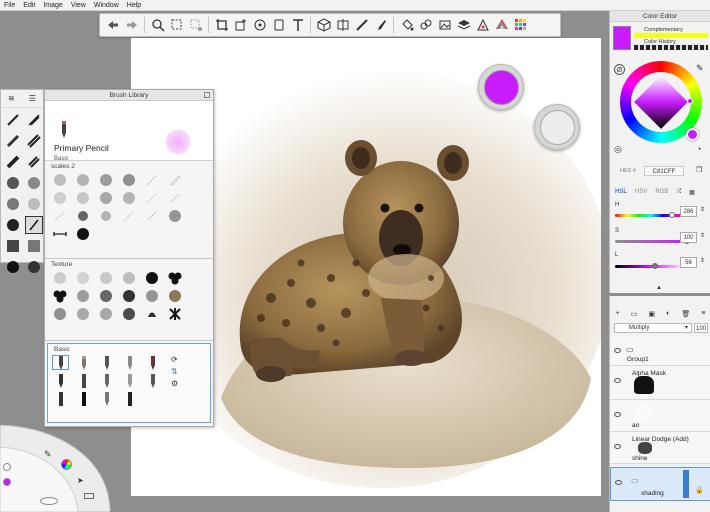 The height and width of the screenshot is (512, 710). Describe the element at coordinates (660, 383) in the screenshot. I see `layer-row-alpha-mask: Alpha Mask` at that location.